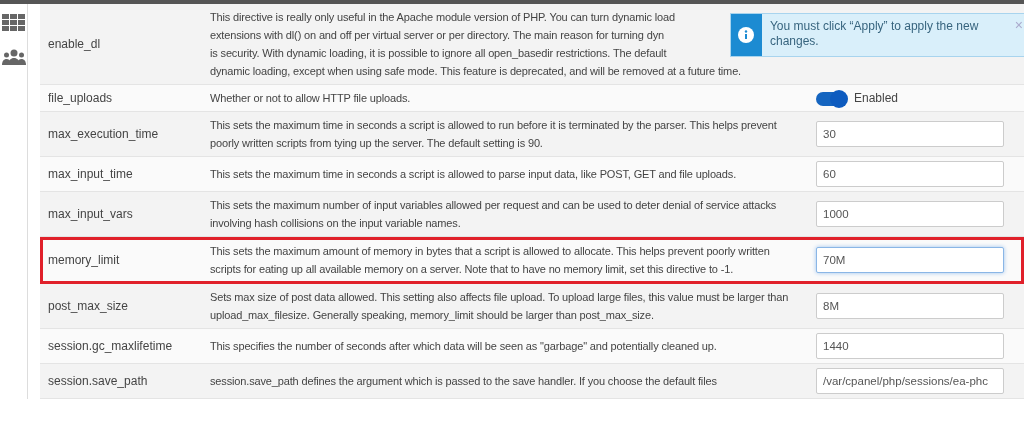  Describe the element at coordinates (442, 17) in the screenshot. I see `description-line: This directive is really only useful in the Apache module version of PHP. You can turn dynamic load` at that location.